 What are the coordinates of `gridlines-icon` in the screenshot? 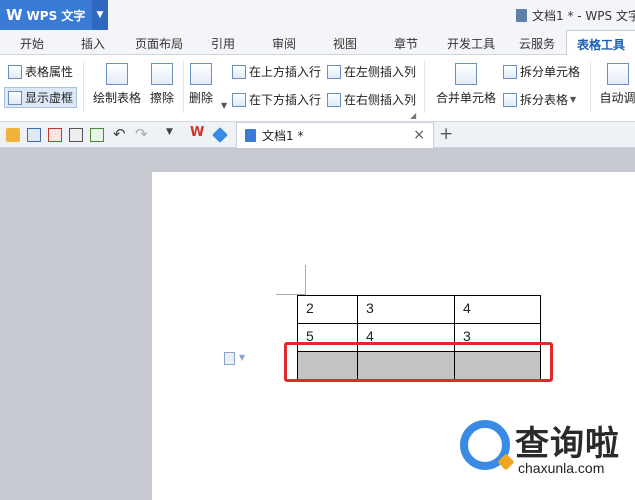 It's located at (15, 97).